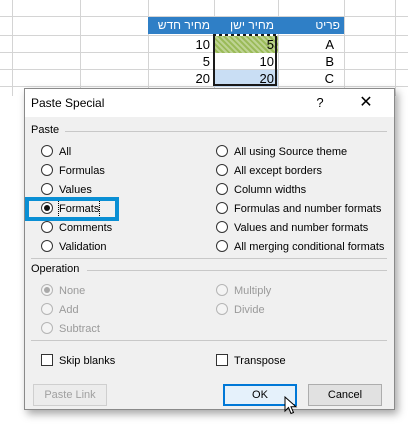  What do you see at coordinates (83, 247) in the screenshot?
I see `radio-label: Validation` at bounding box center [83, 247].